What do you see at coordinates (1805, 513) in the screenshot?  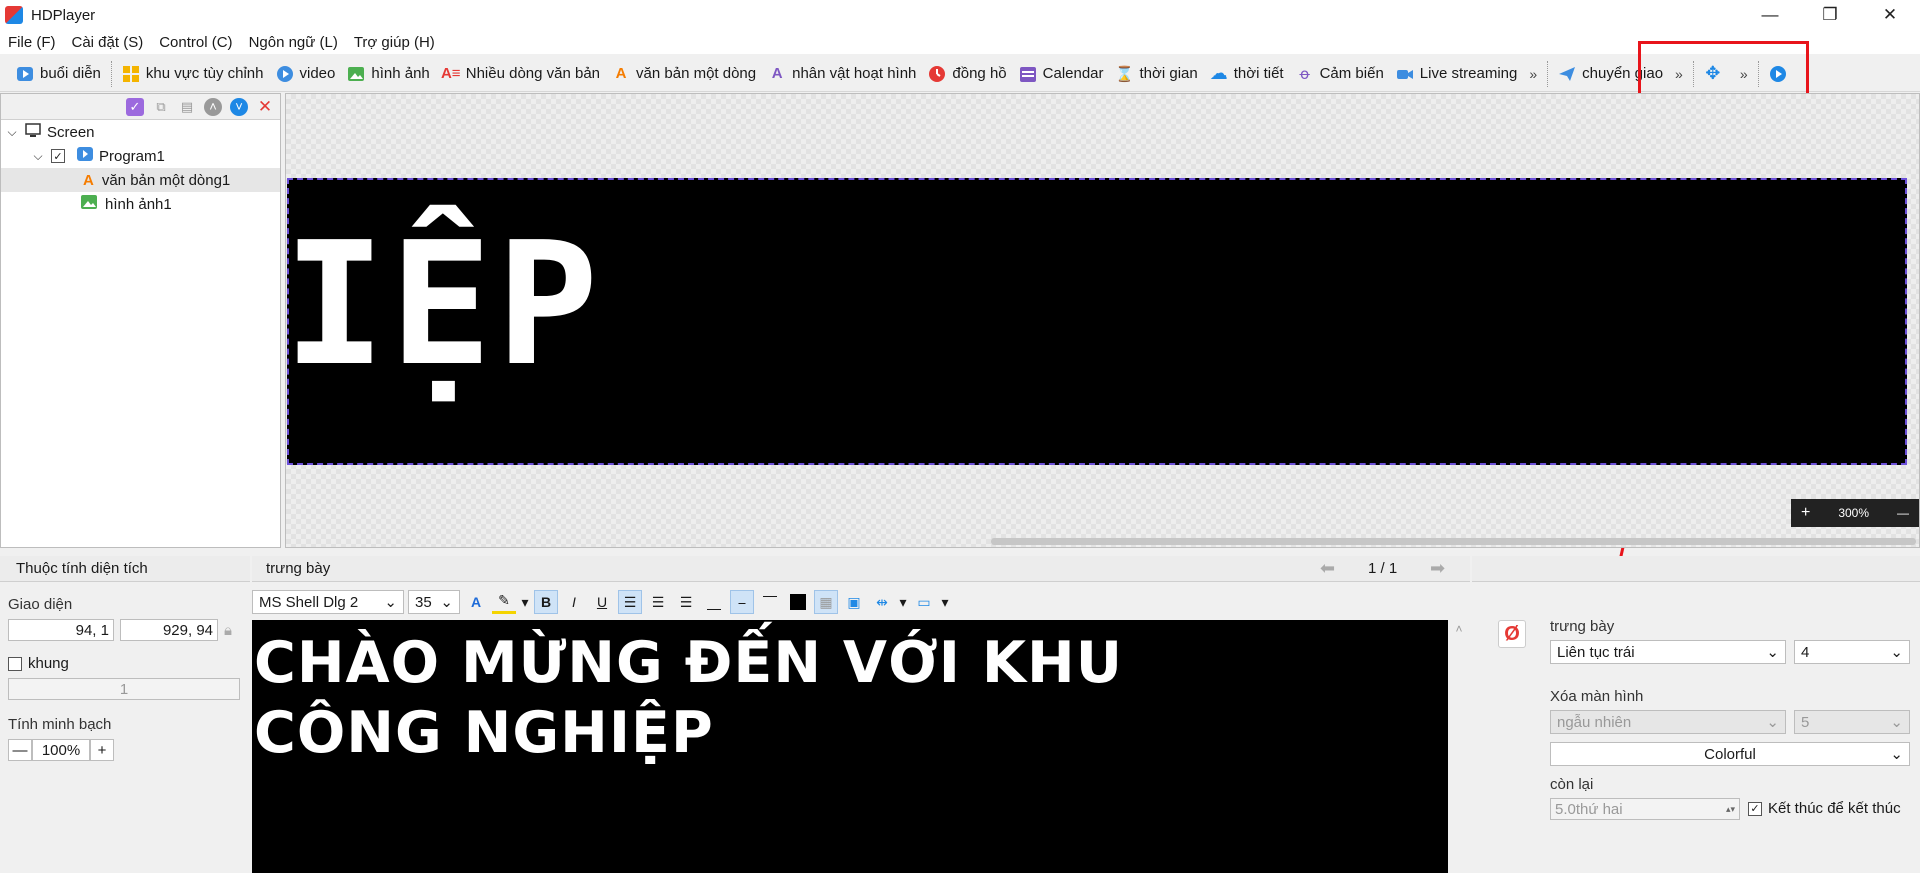 I see `zoom-in-button: +` at bounding box center [1805, 513].